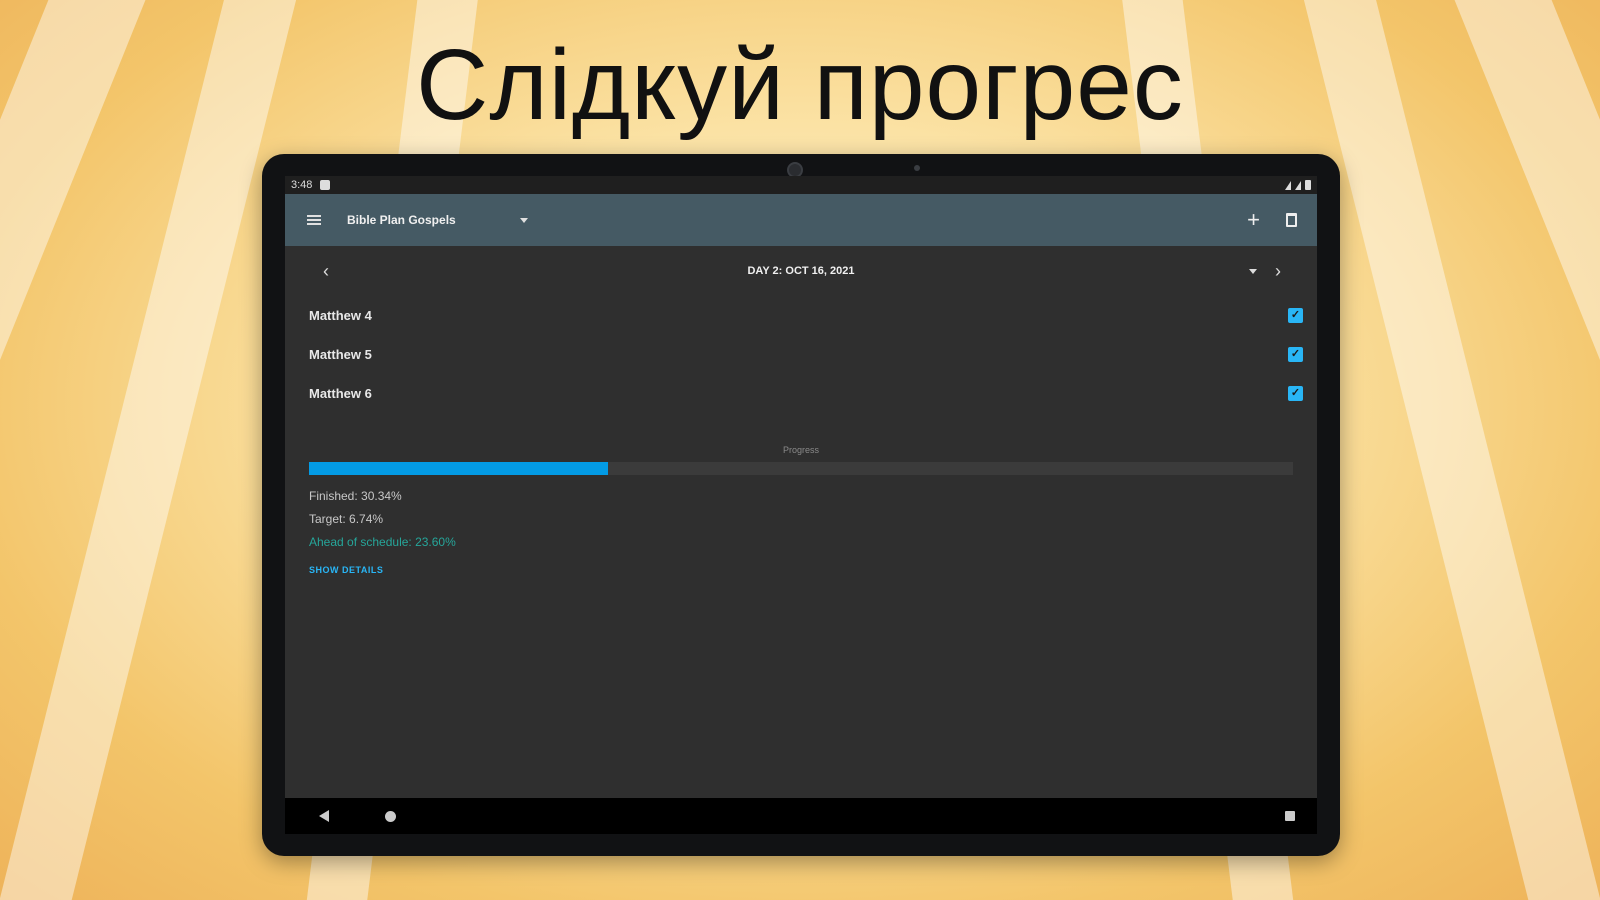 The image size is (1600, 900). Describe the element at coordinates (325, 185) in the screenshot. I see `notification-icon` at that location.